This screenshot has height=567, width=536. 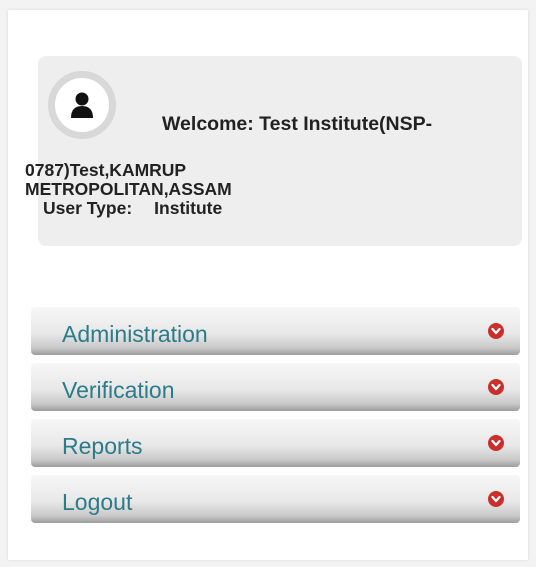 I want to click on user-type: User Type: Institute, so click(x=132, y=208).